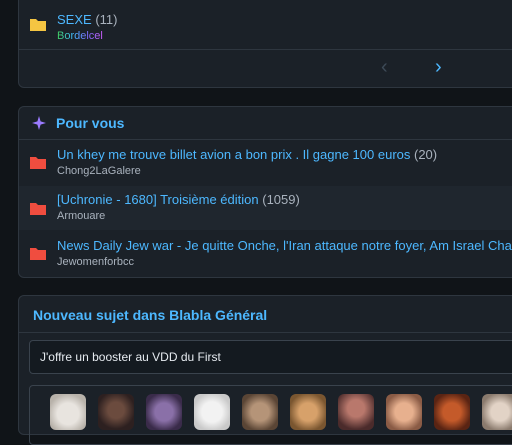 The height and width of the screenshot is (445, 512). I want to click on forum-item-author: Bordelcel, so click(80, 36).